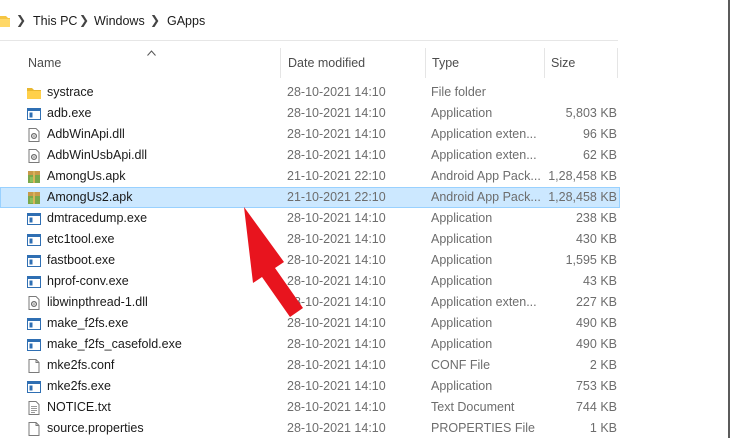 This screenshot has height=439, width=730. Describe the element at coordinates (97, 155) in the screenshot. I see `file-name: AdbWinUsbApi.dll` at that location.